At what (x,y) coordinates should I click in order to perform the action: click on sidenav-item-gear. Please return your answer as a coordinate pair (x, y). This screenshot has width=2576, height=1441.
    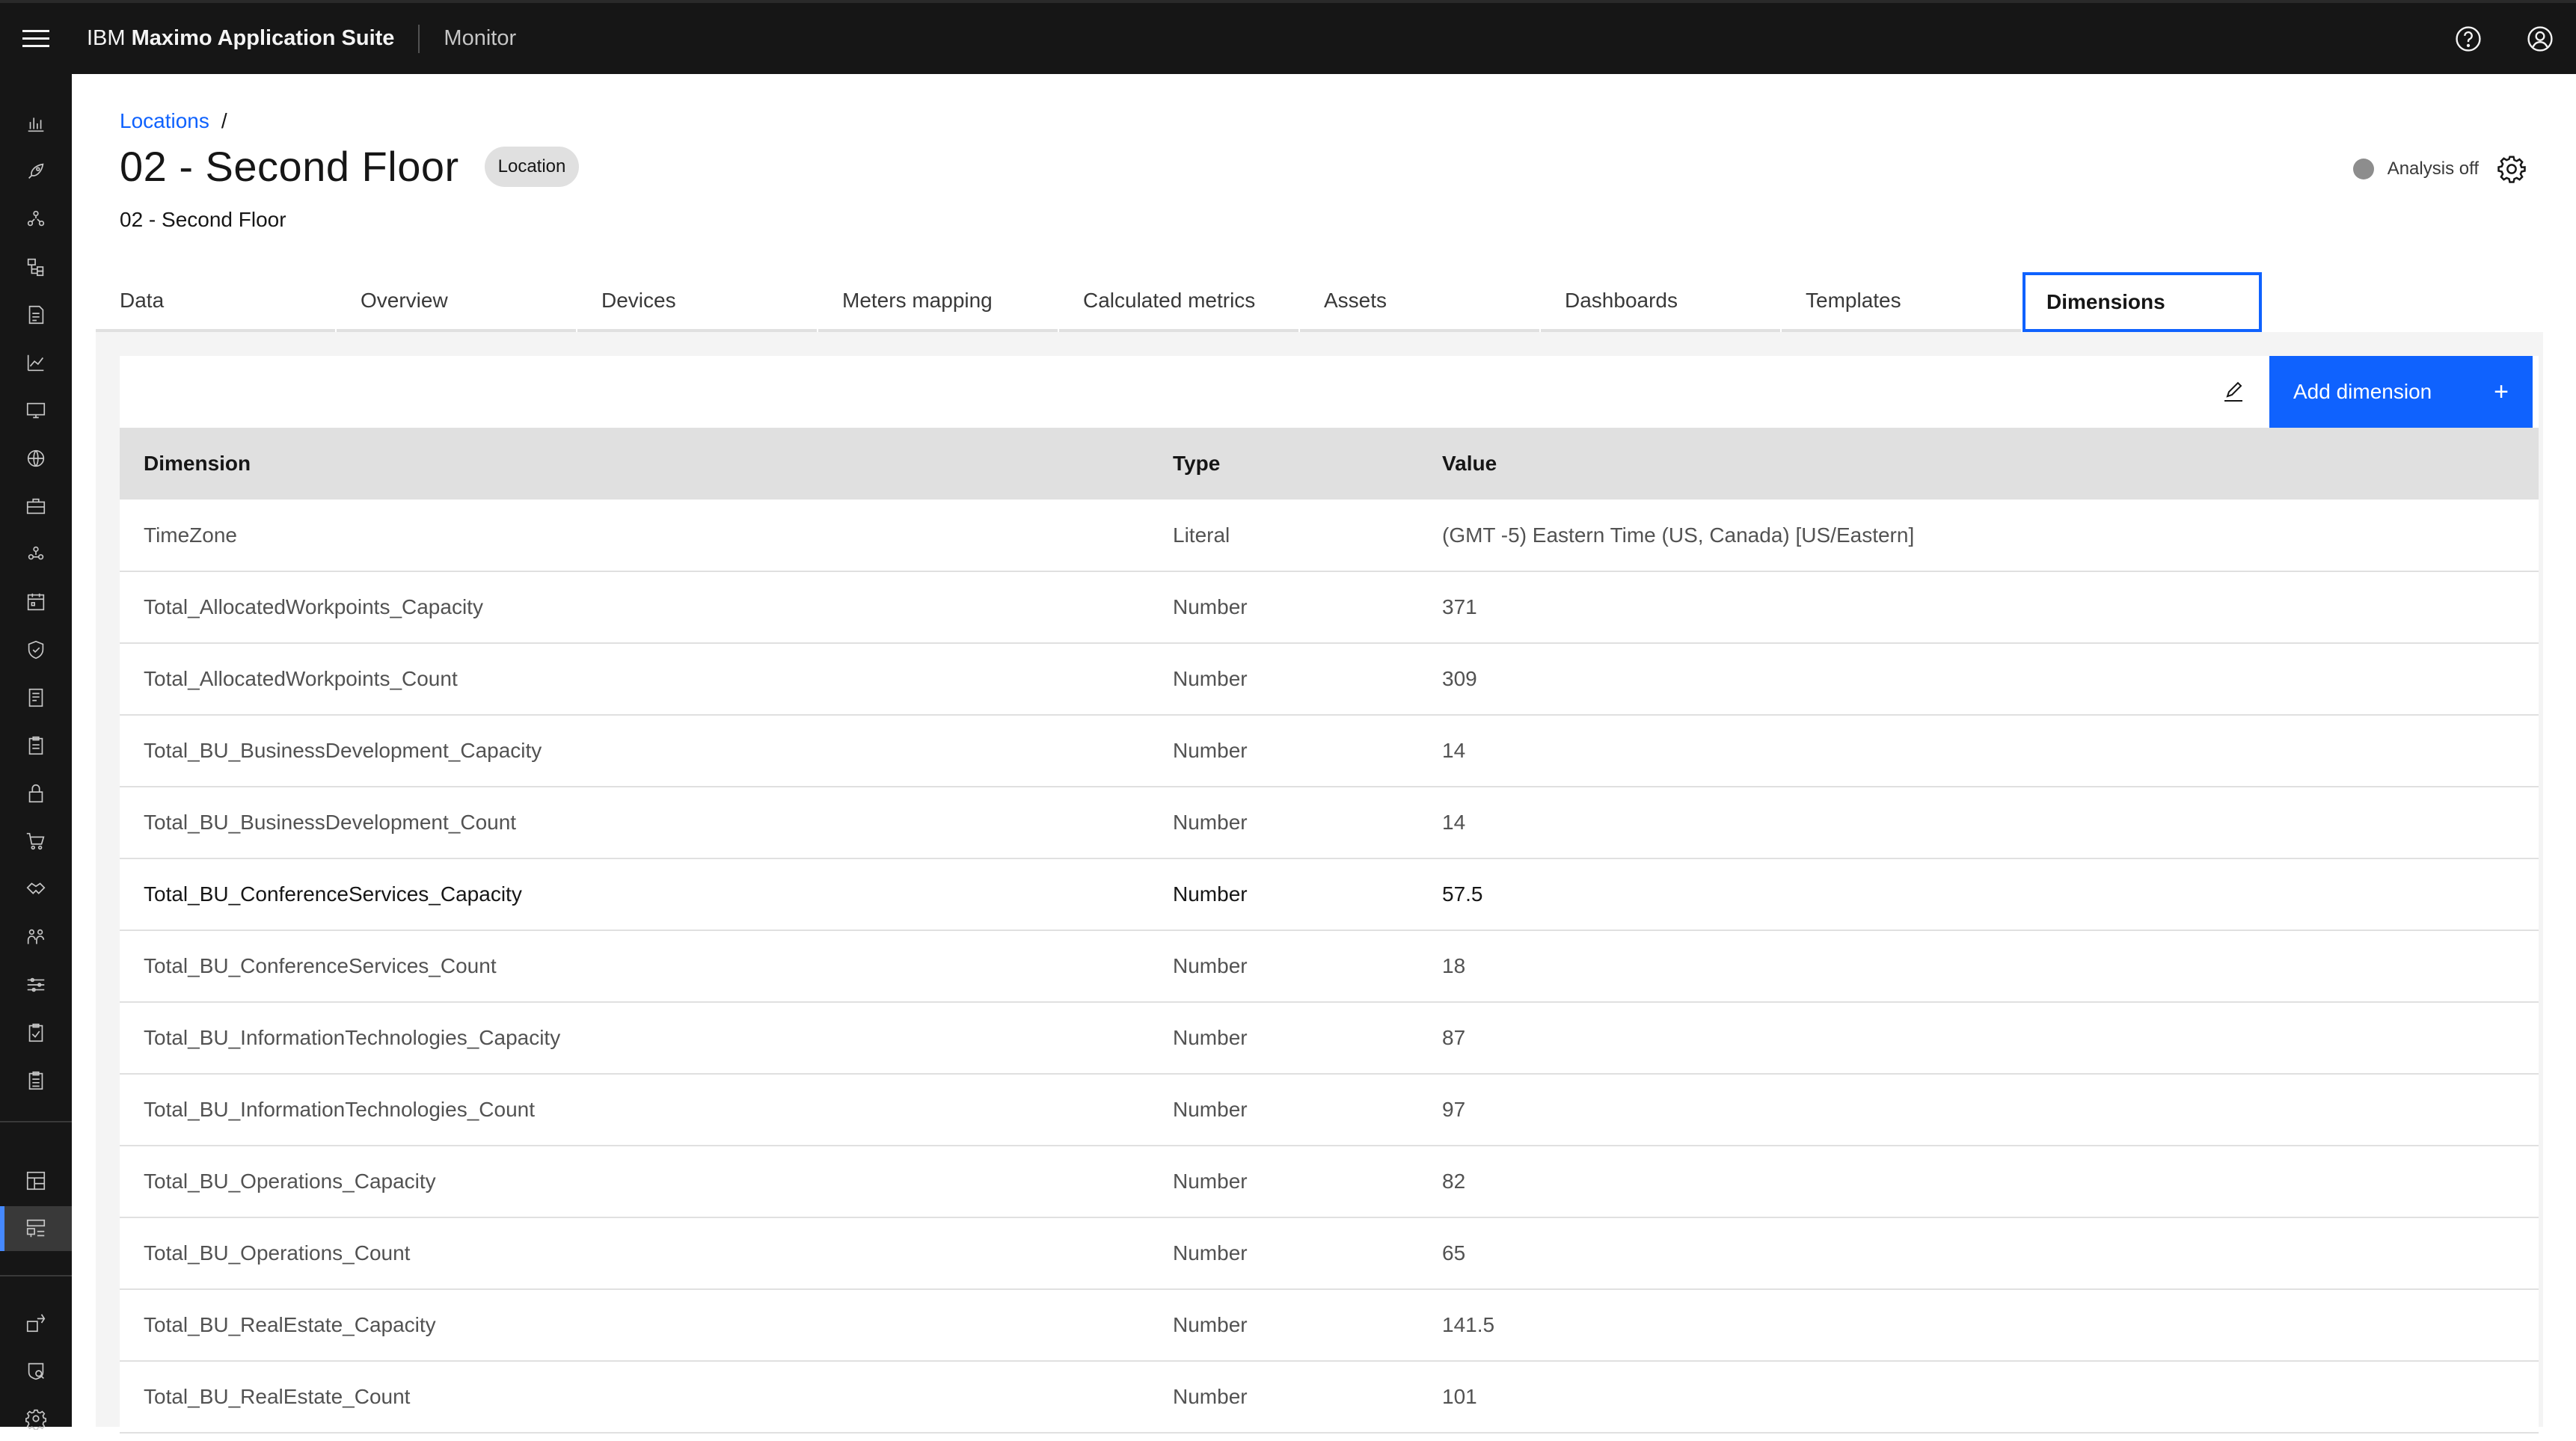
    Looking at the image, I should click on (36, 1418).